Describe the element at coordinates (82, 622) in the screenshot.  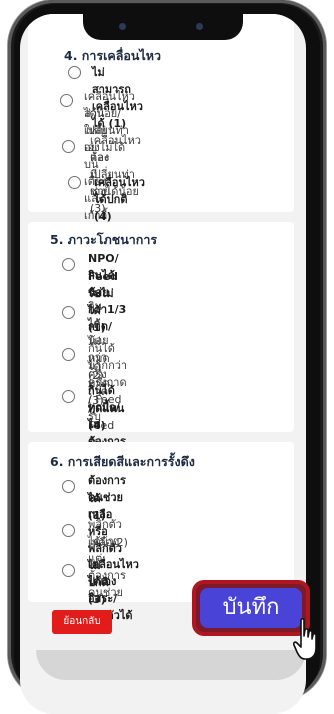
I see `back-button: ย้อนกลับ` at that location.